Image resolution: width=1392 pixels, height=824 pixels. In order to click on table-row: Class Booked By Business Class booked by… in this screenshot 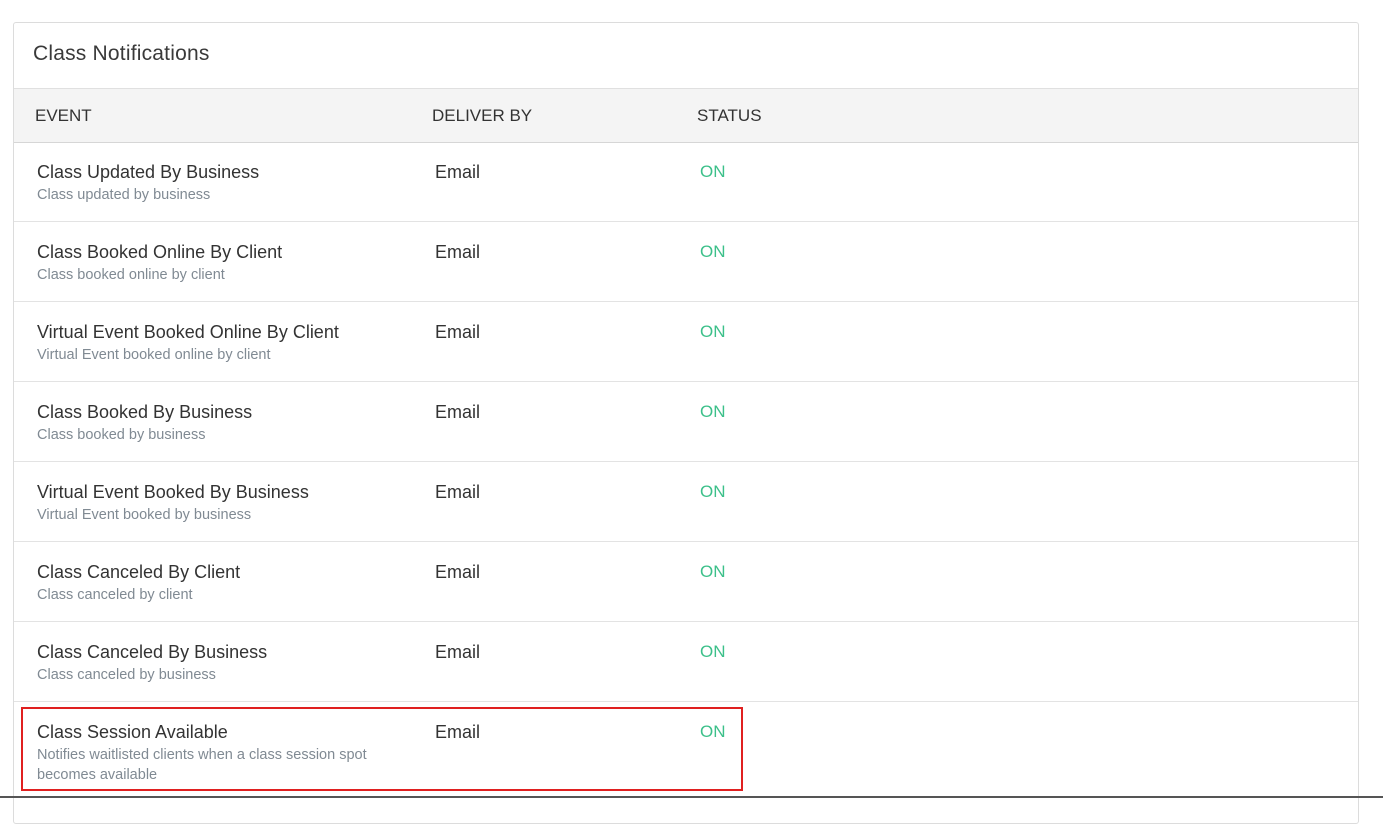, I will do `click(686, 422)`.